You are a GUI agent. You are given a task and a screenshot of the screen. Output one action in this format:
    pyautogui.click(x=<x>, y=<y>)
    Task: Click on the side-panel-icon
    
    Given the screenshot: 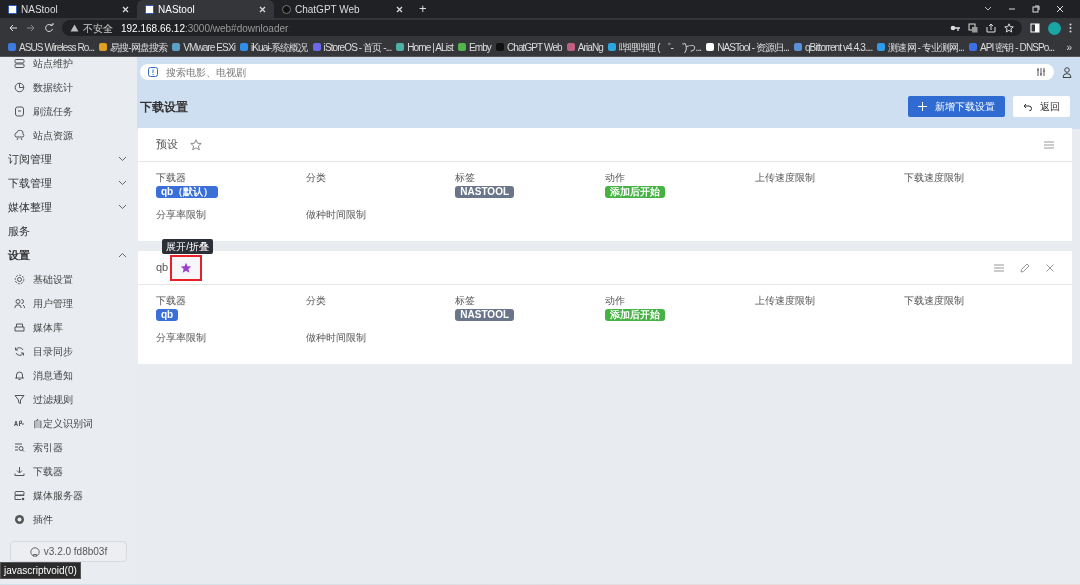 What is the action you would take?
    pyautogui.click(x=1035, y=28)
    